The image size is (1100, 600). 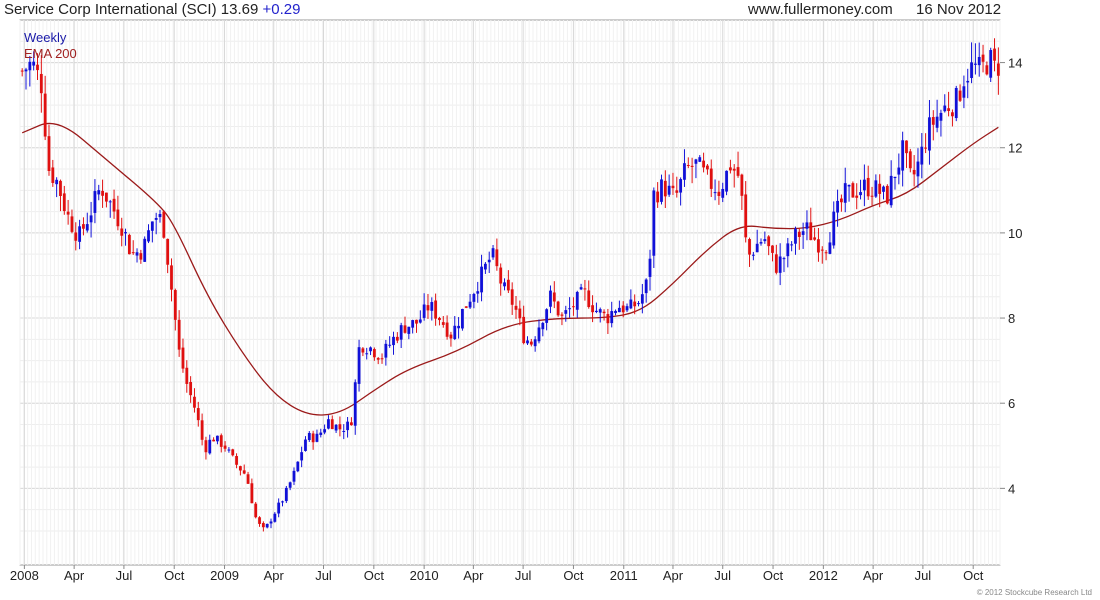 What do you see at coordinates (820, 9) in the screenshot?
I see `source-url: www.fullermoney.com` at bounding box center [820, 9].